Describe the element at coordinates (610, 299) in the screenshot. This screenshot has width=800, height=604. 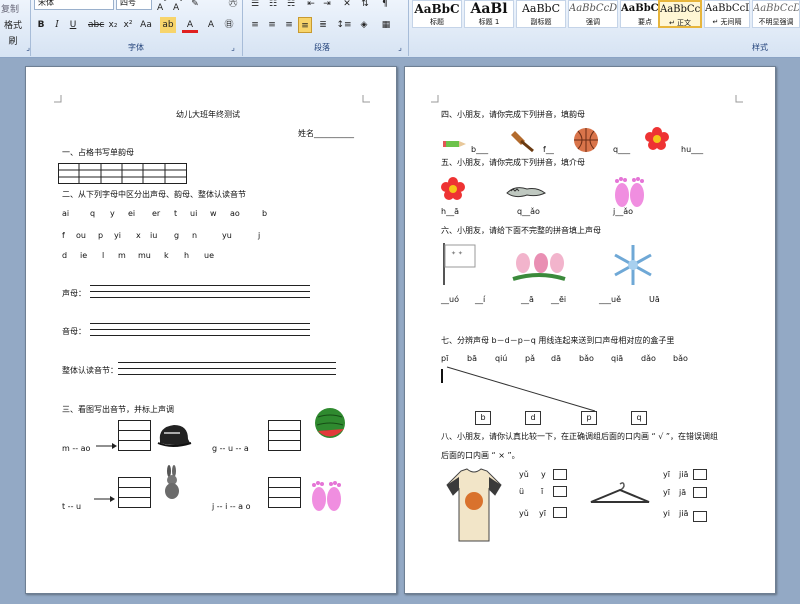
I see `q6-blank-5: ___uě` at that location.